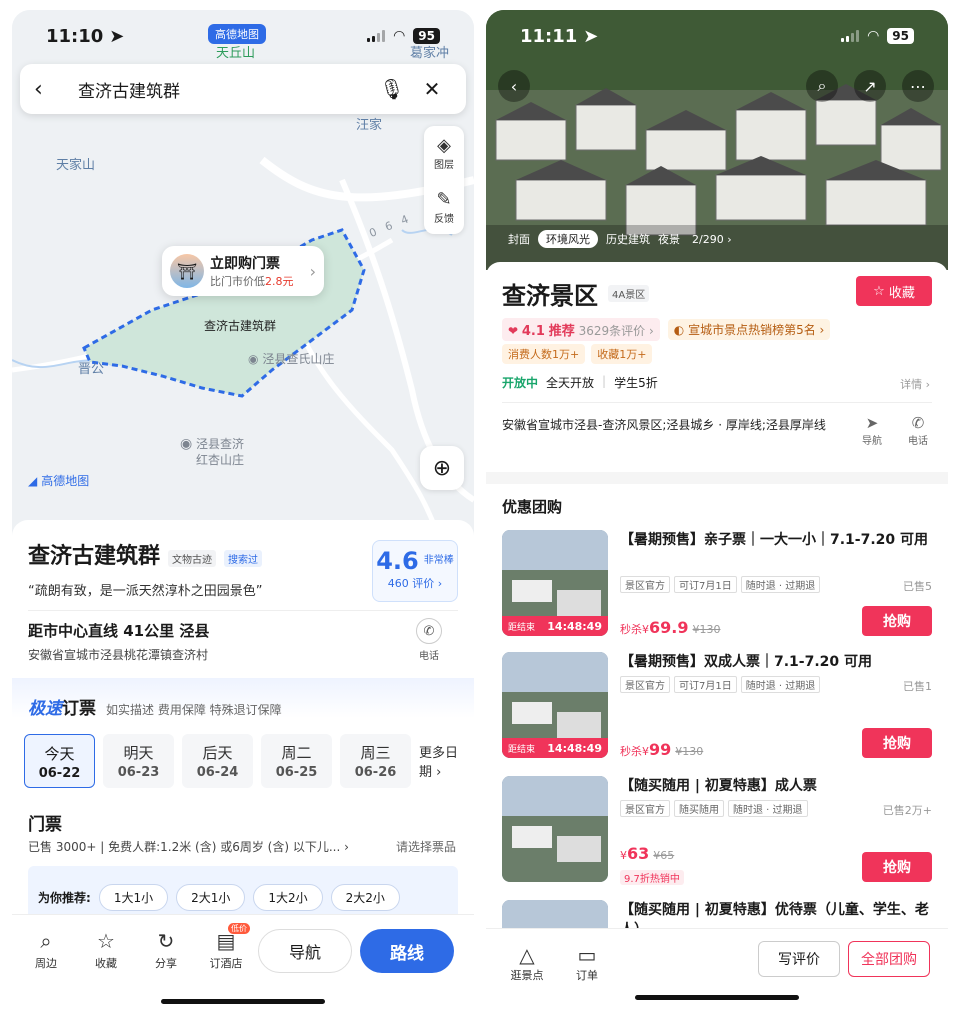 The width and height of the screenshot is (959, 1024). What do you see at coordinates (187, 271) in the screenshot?
I see `pavilion-icon: ⛩` at bounding box center [187, 271].